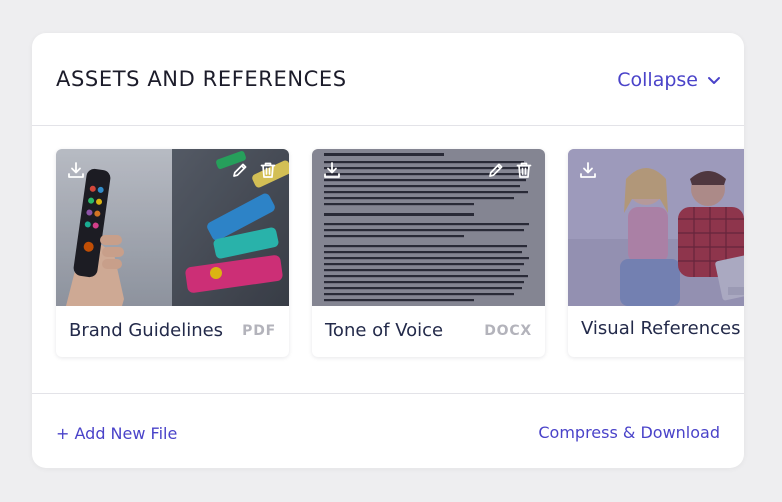  Describe the element at coordinates (146, 330) in the screenshot. I see `file-name: Brand Guidelines` at that location.